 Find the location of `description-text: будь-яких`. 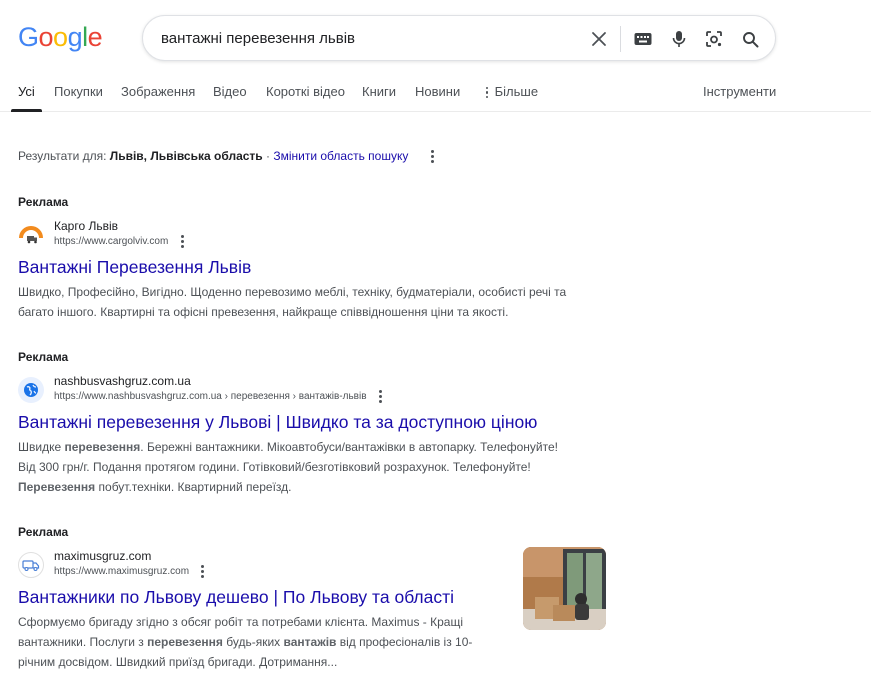

description-text: будь-яких is located at coordinates (253, 642).